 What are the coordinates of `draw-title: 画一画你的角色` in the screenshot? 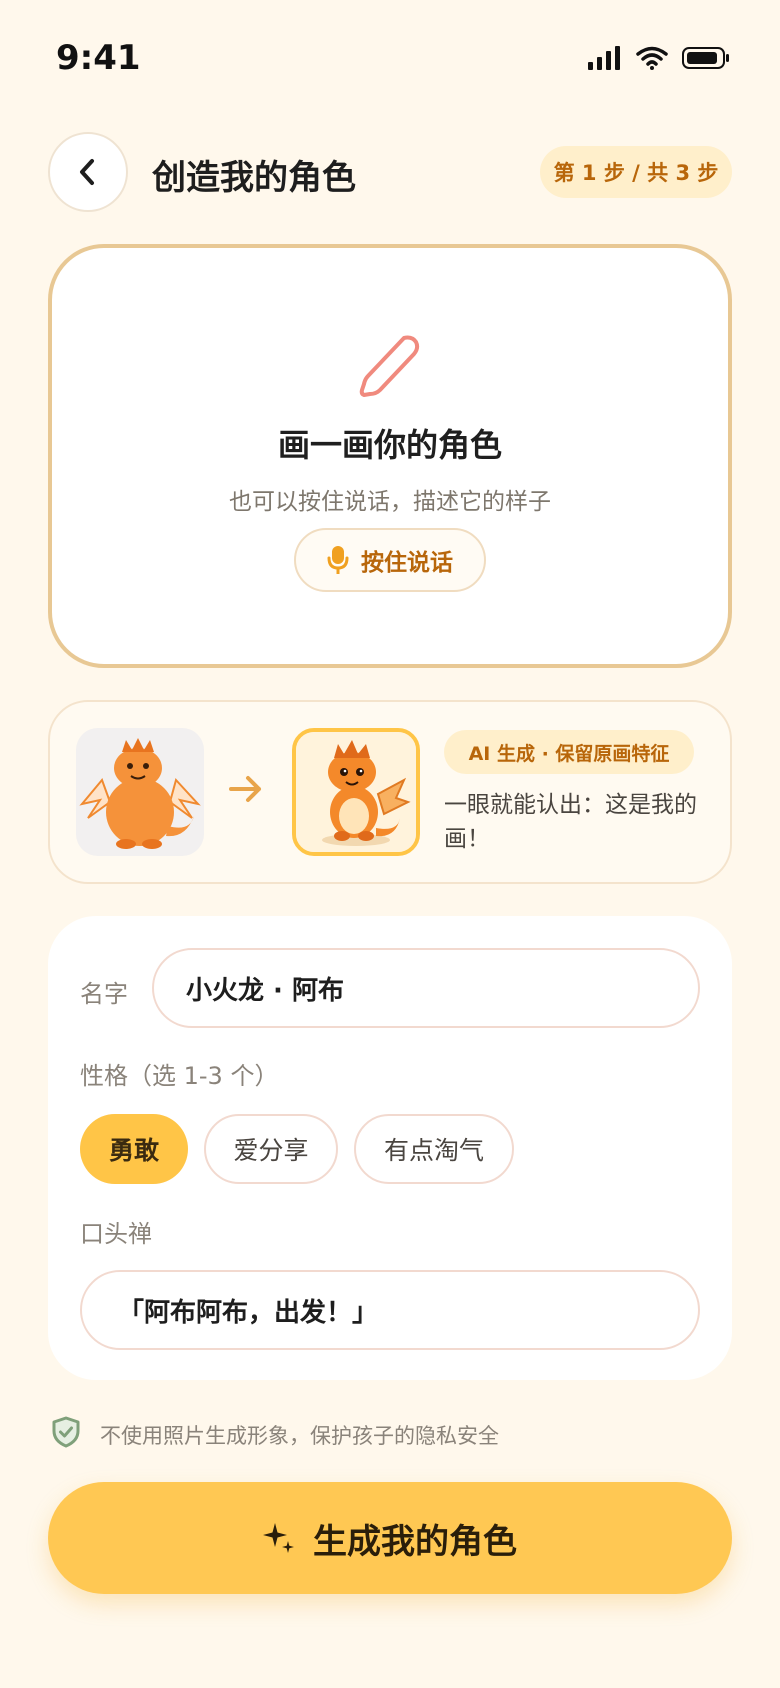 It's located at (389, 445).